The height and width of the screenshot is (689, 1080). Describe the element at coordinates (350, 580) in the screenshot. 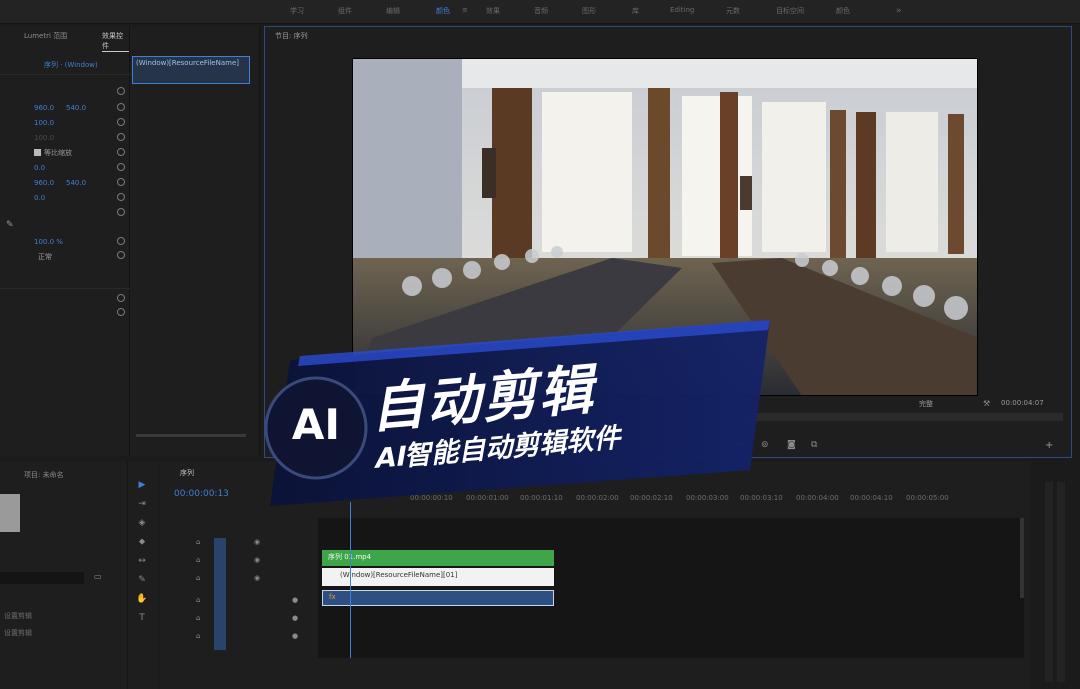

I see `playhead-line` at that location.